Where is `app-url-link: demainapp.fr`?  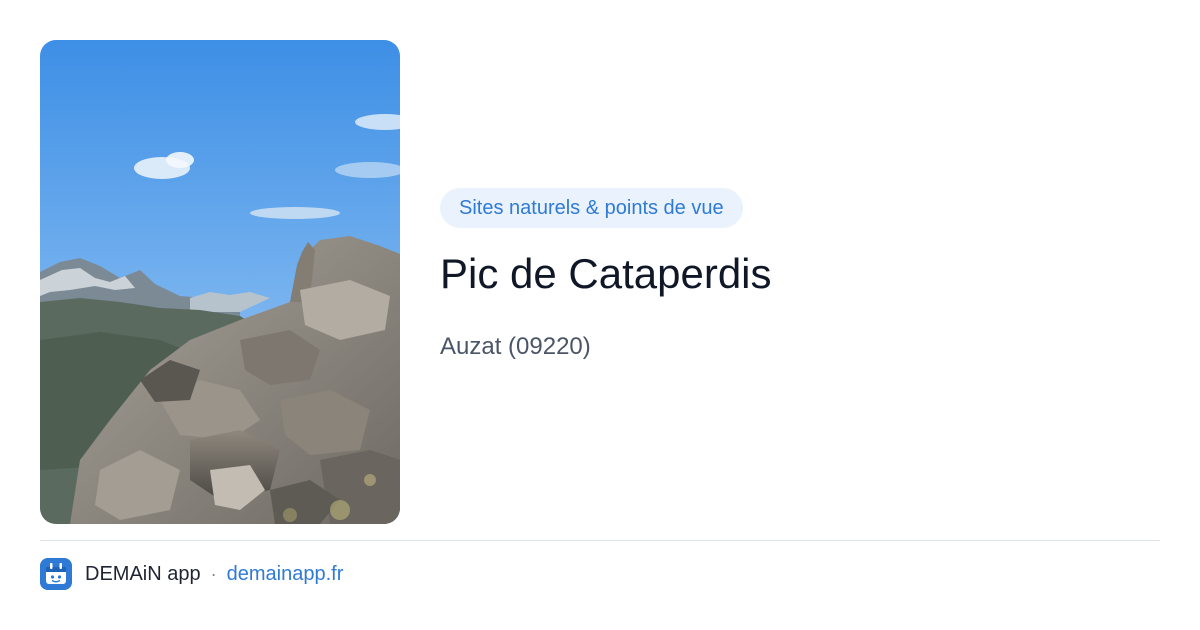
app-url-link: demainapp.fr is located at coordinates (285, 574).